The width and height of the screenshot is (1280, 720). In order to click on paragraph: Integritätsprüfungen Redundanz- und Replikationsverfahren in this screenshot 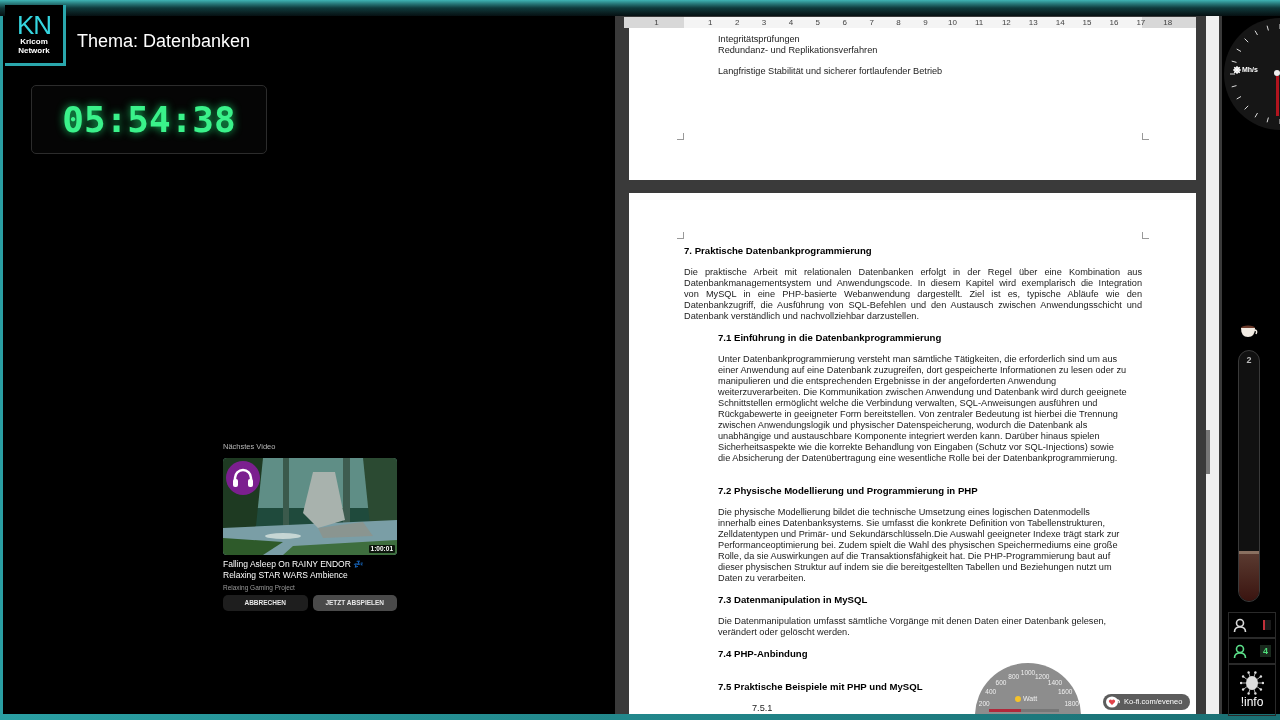, I will do `click(798, 45)`.